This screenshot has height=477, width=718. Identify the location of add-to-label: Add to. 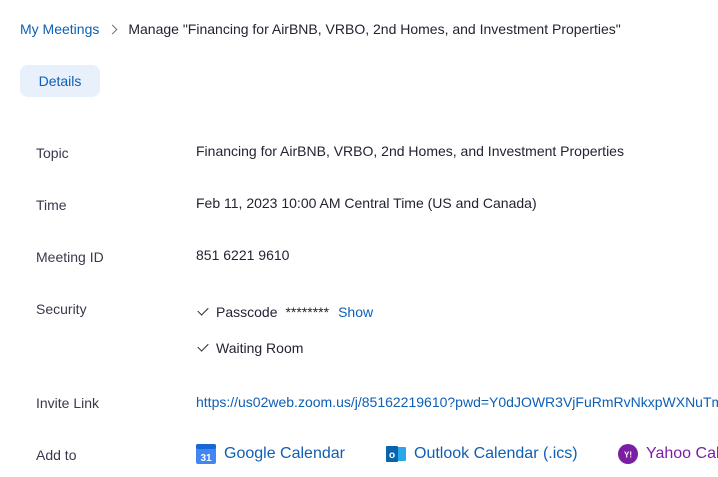
(56, 455).